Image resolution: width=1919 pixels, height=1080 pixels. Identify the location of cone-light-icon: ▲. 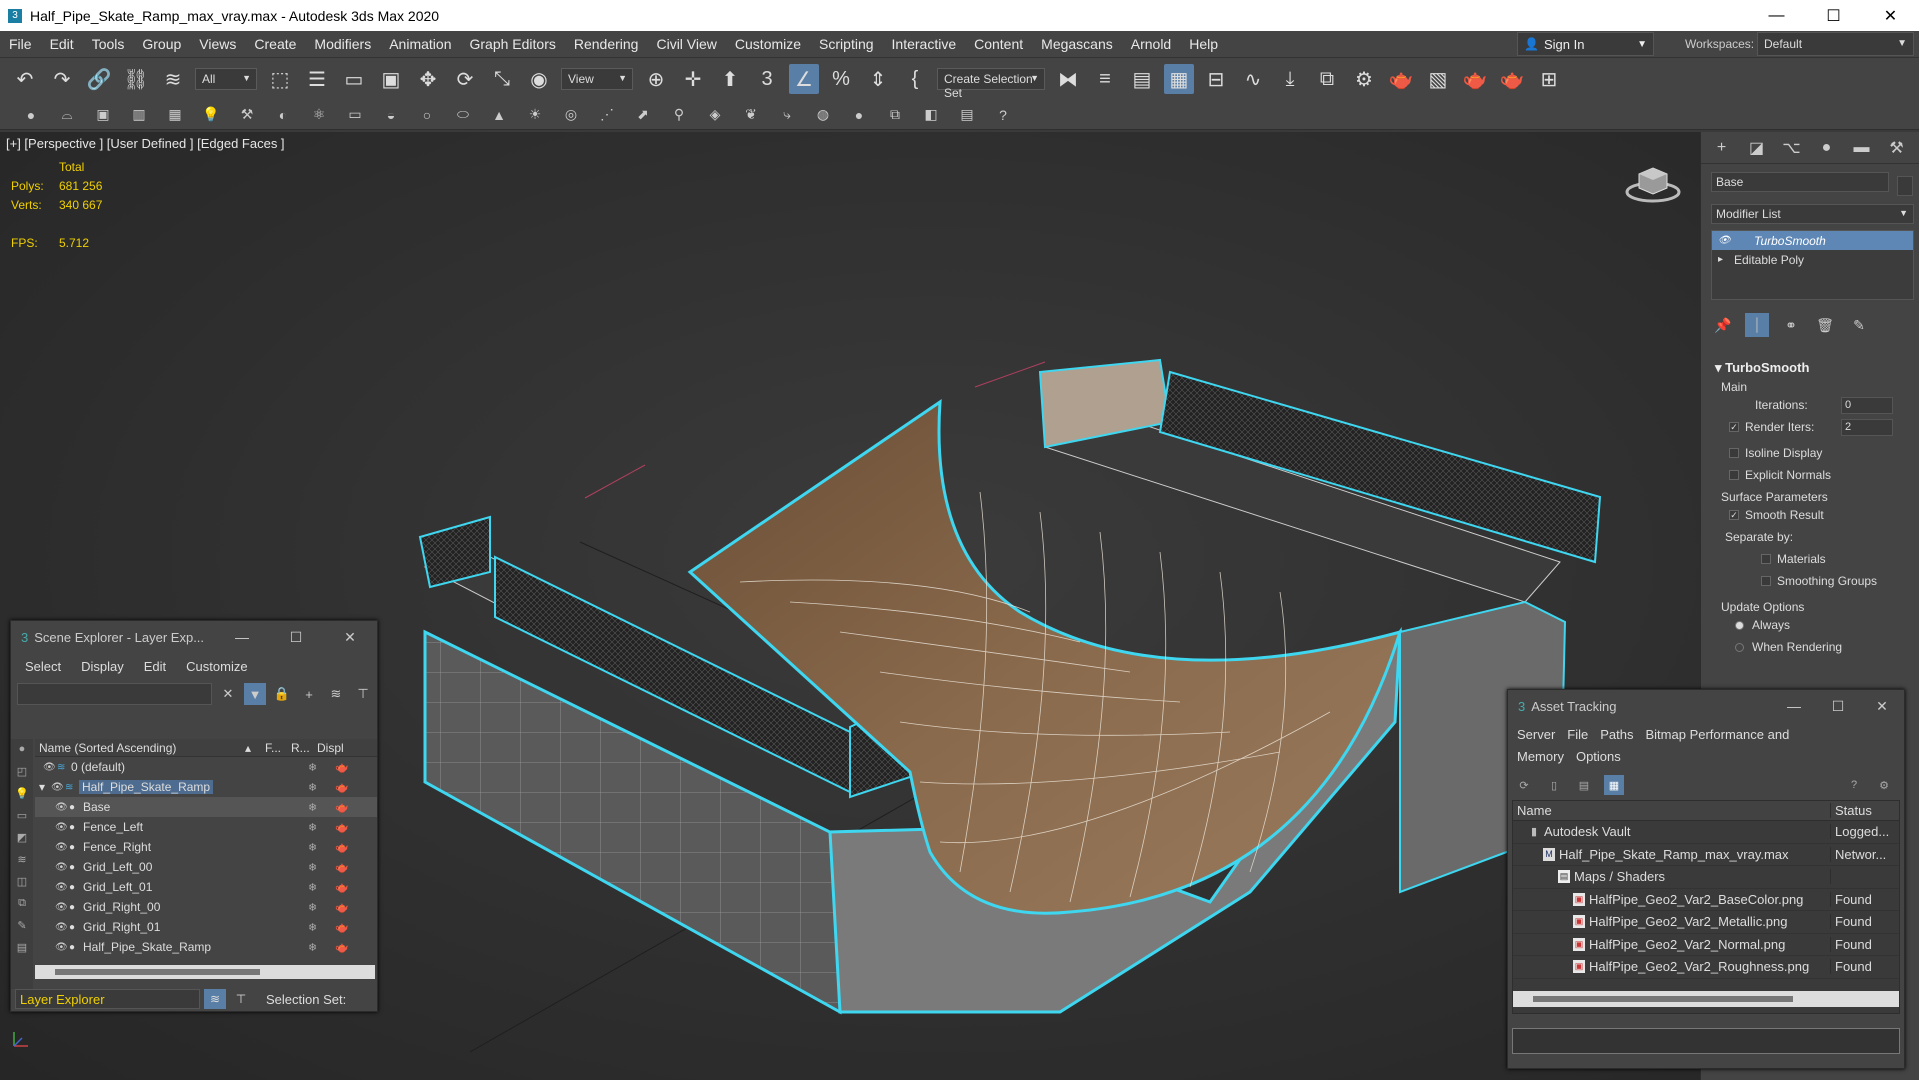
(499, 115).